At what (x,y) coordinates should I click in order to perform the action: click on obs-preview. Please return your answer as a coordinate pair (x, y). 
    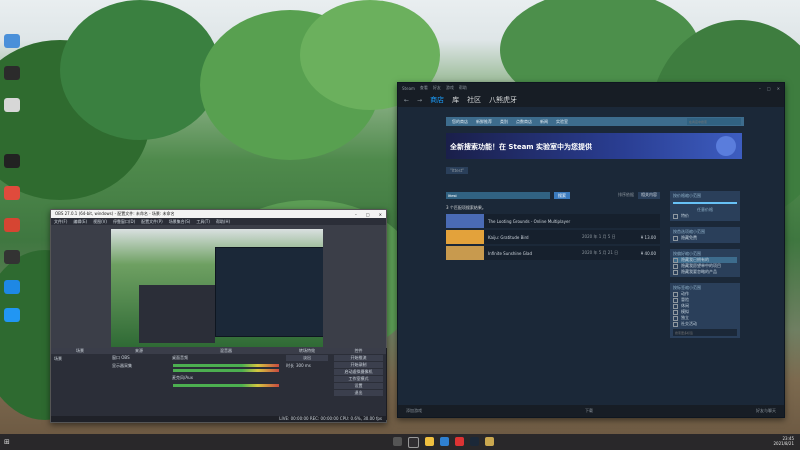
    Looking at the image, I should click on (218, 290).